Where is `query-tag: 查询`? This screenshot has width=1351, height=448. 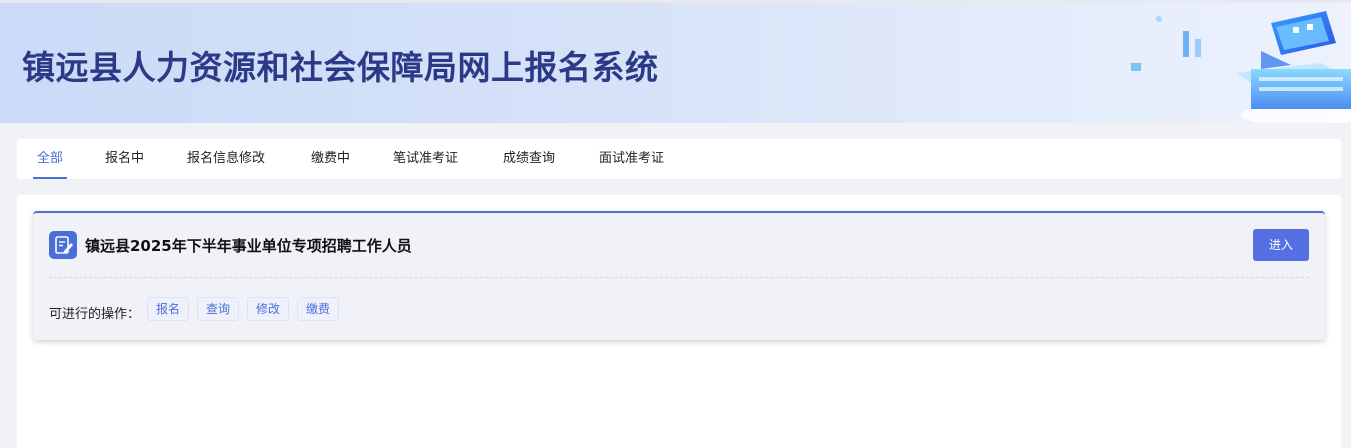
query-tag: 查询 is located at coordinates (218, 309).